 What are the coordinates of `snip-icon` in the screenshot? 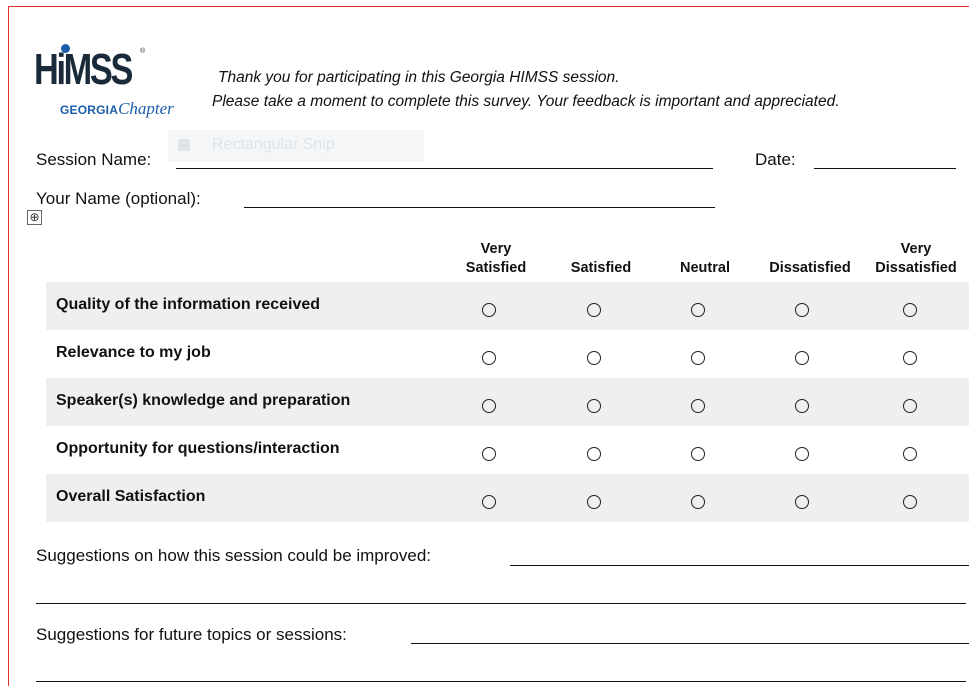 It's located at (184, 145).